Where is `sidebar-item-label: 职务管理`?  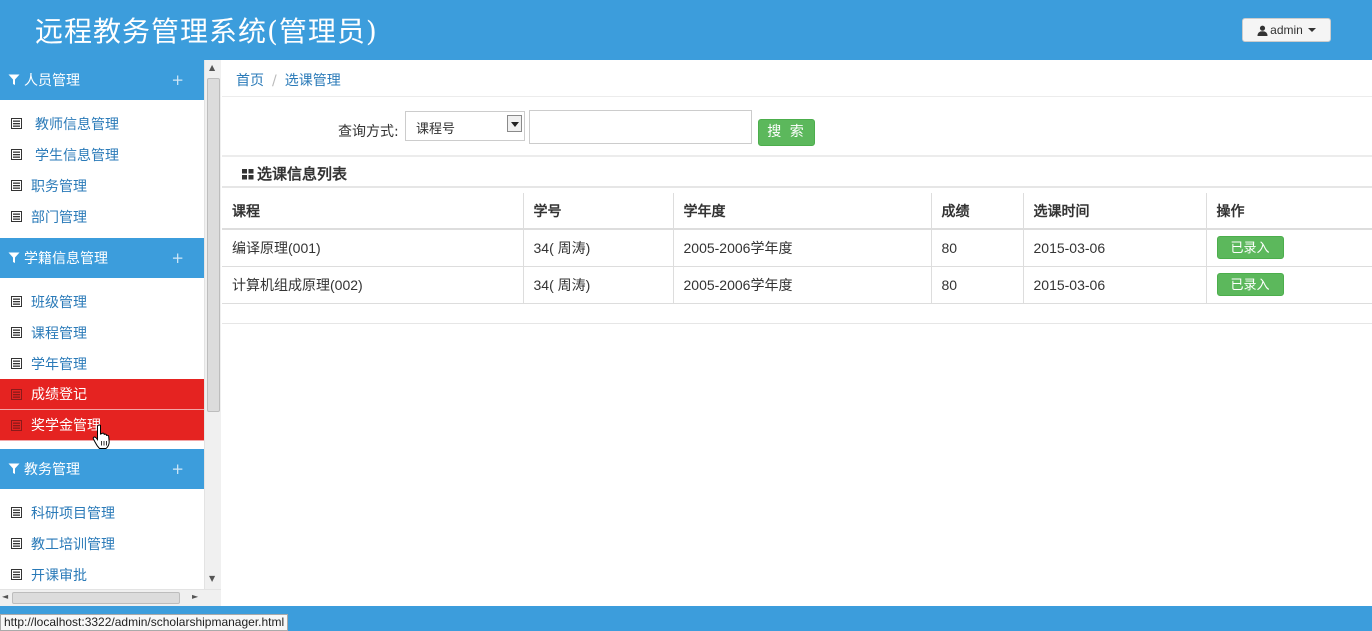
sidebar-item-label: 职务管理 is located at coordinates (59, 186).